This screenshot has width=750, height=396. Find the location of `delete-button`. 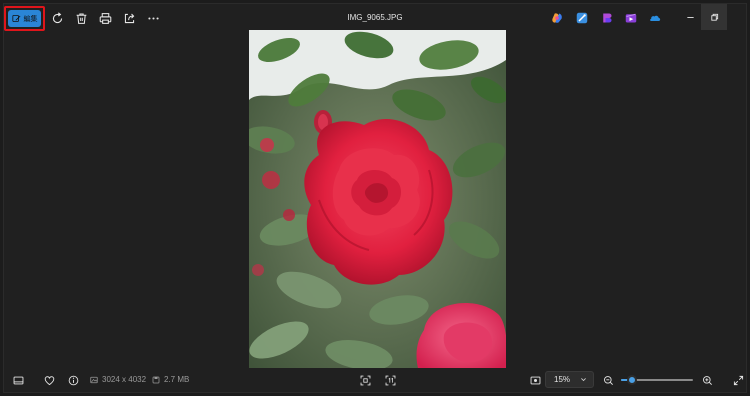

delete-button is located at coordinates (81, 18).